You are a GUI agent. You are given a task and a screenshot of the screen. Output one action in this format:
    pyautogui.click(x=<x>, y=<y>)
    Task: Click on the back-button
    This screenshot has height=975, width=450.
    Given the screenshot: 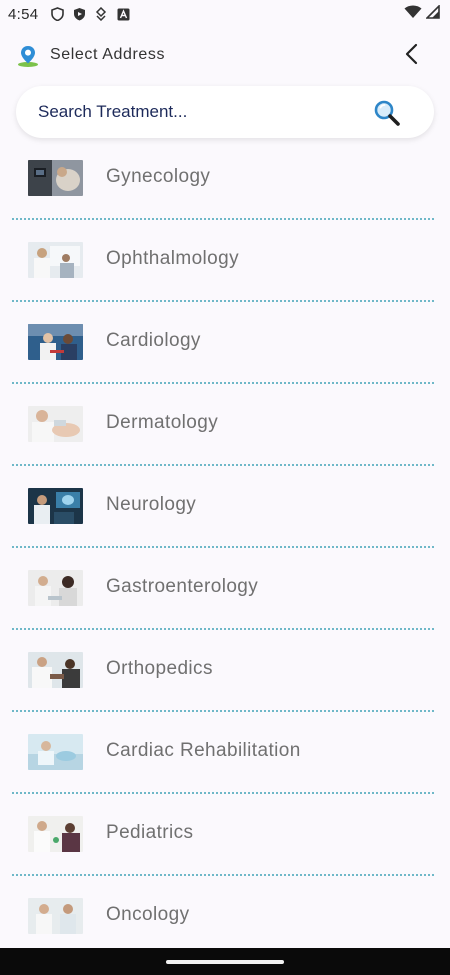 What is the action you would take?
    pyautogui.click(x=412, y=56)
    